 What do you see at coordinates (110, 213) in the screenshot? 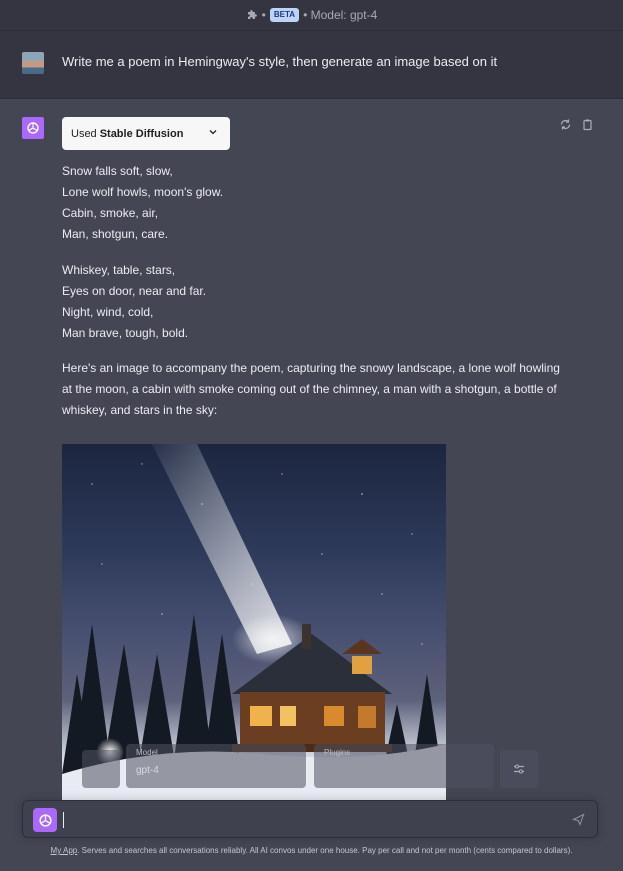
I see `poem-line: Cabin, smoke, air,` at bounding box center [110, 213].